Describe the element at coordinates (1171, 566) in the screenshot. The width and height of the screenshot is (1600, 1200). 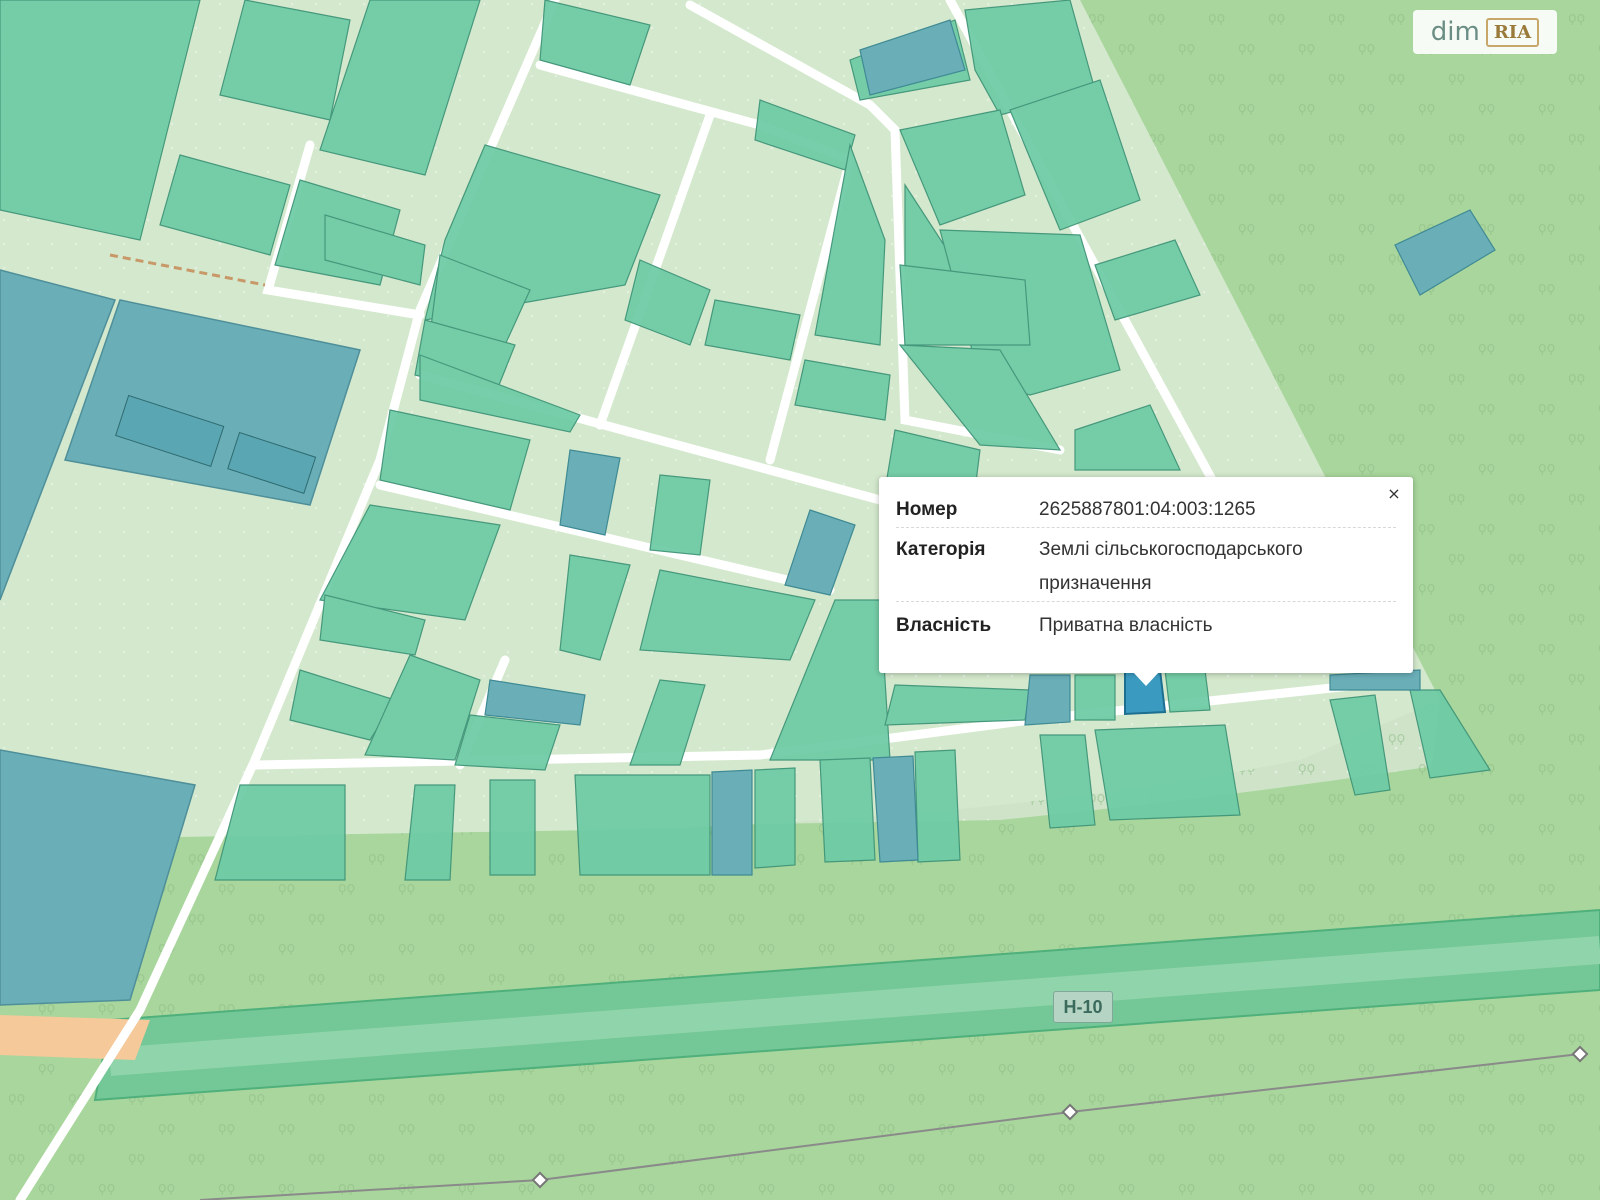
I see `popup-value-category: Землі сільськогосподарського призначення` at that location.